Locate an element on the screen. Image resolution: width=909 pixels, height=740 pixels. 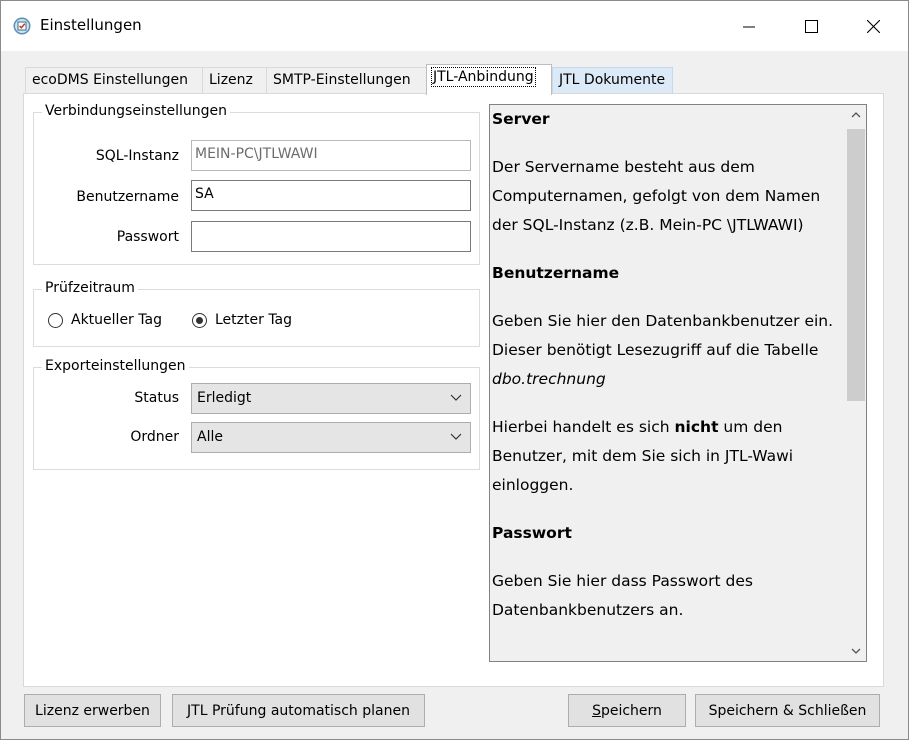
password-field is located at coordinates (331, 236).